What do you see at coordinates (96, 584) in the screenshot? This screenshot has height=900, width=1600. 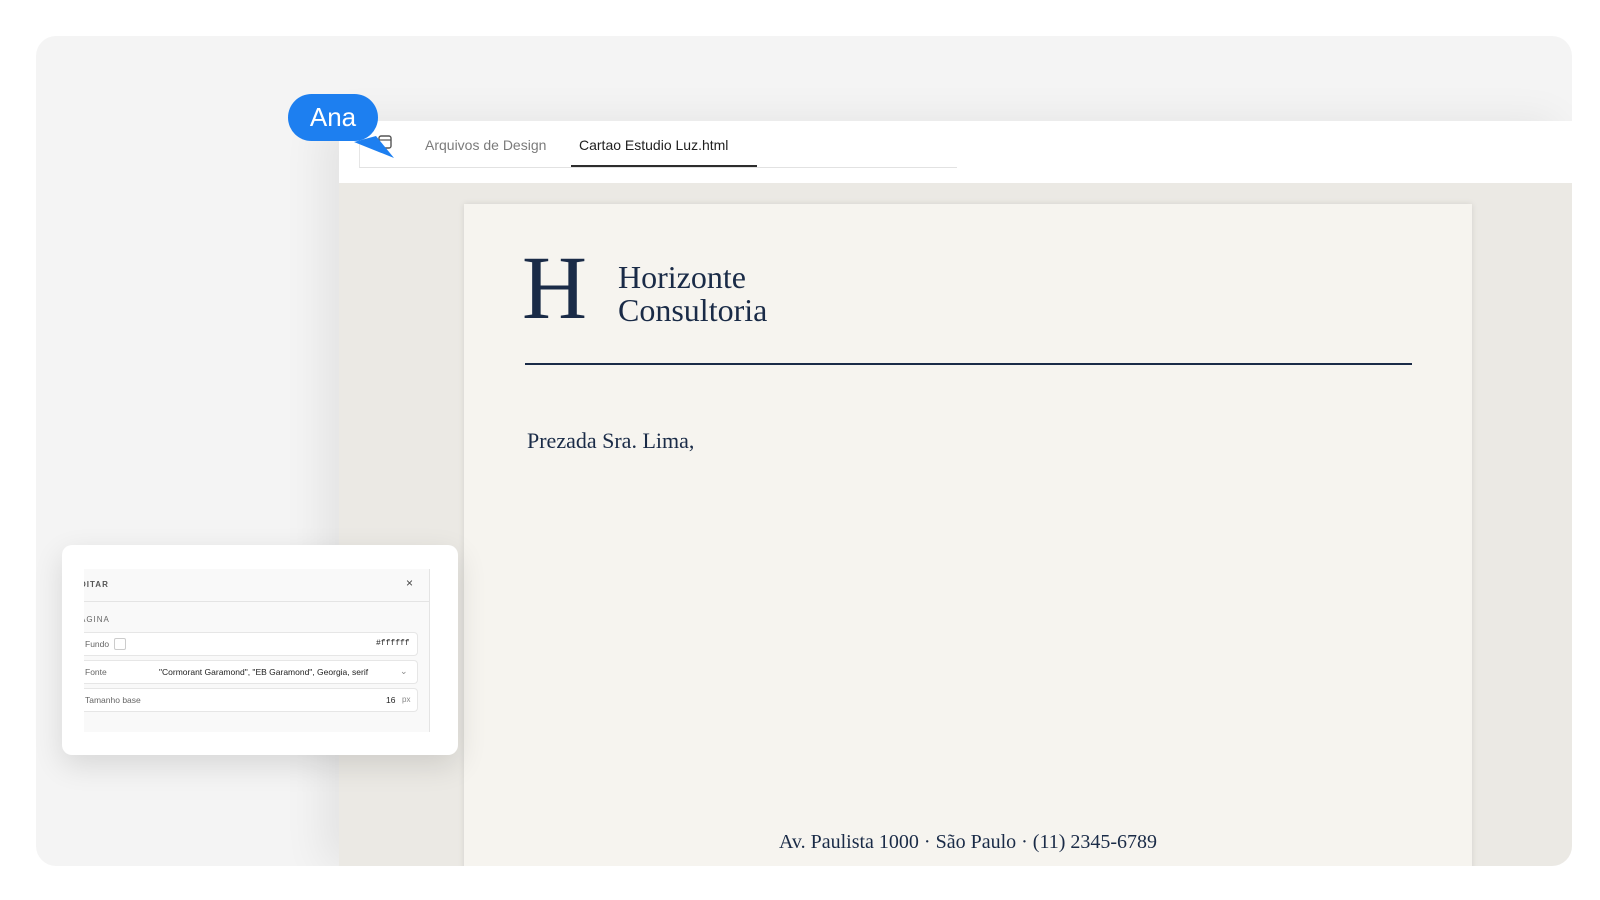 I see `panel-title: DITAR` at bounding box center [96, 584].